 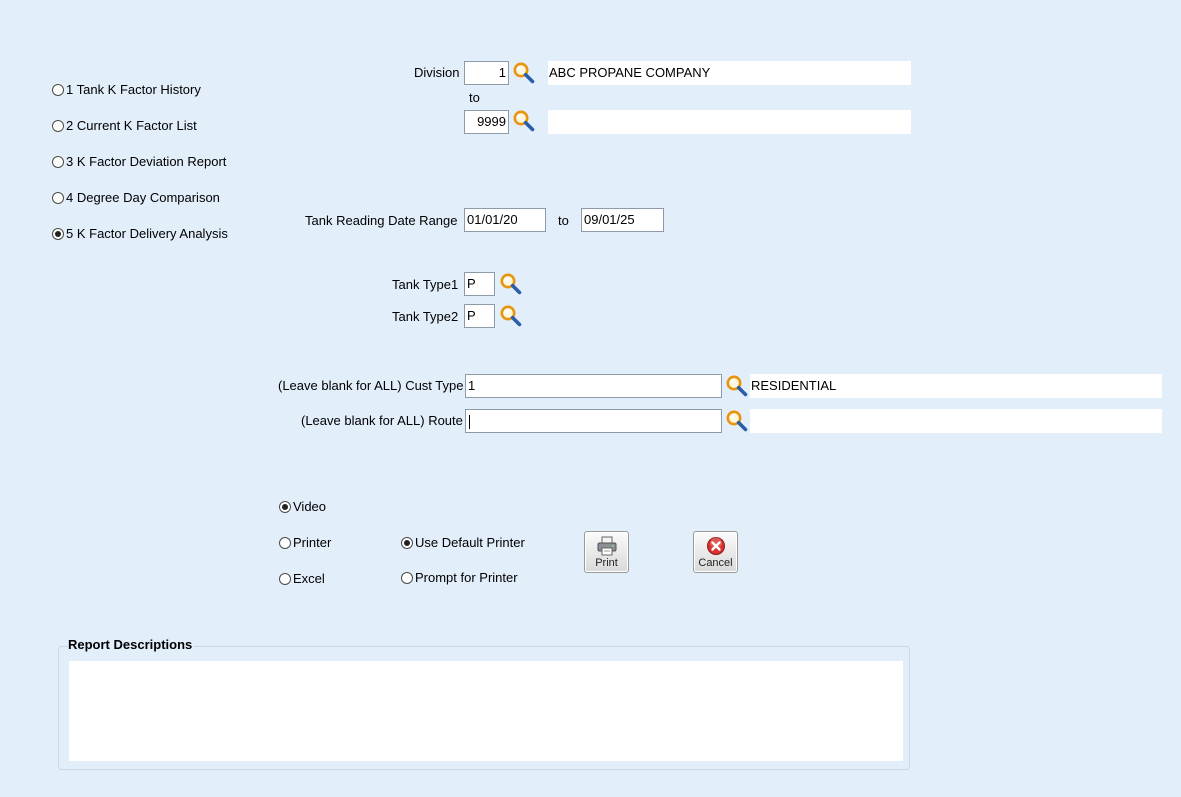 What do you see at coordinates (511, 316) in the screenshot?
I see `tank-type2-lookup-icon` at bounding box center [511, 316].